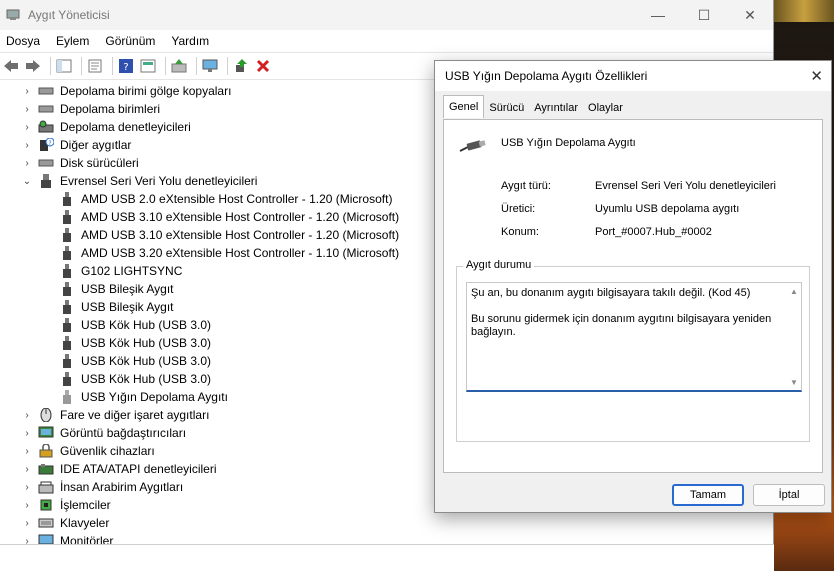 The image size is (834, 571). I want to click on scan-hardware-icon, so click(210, 66).